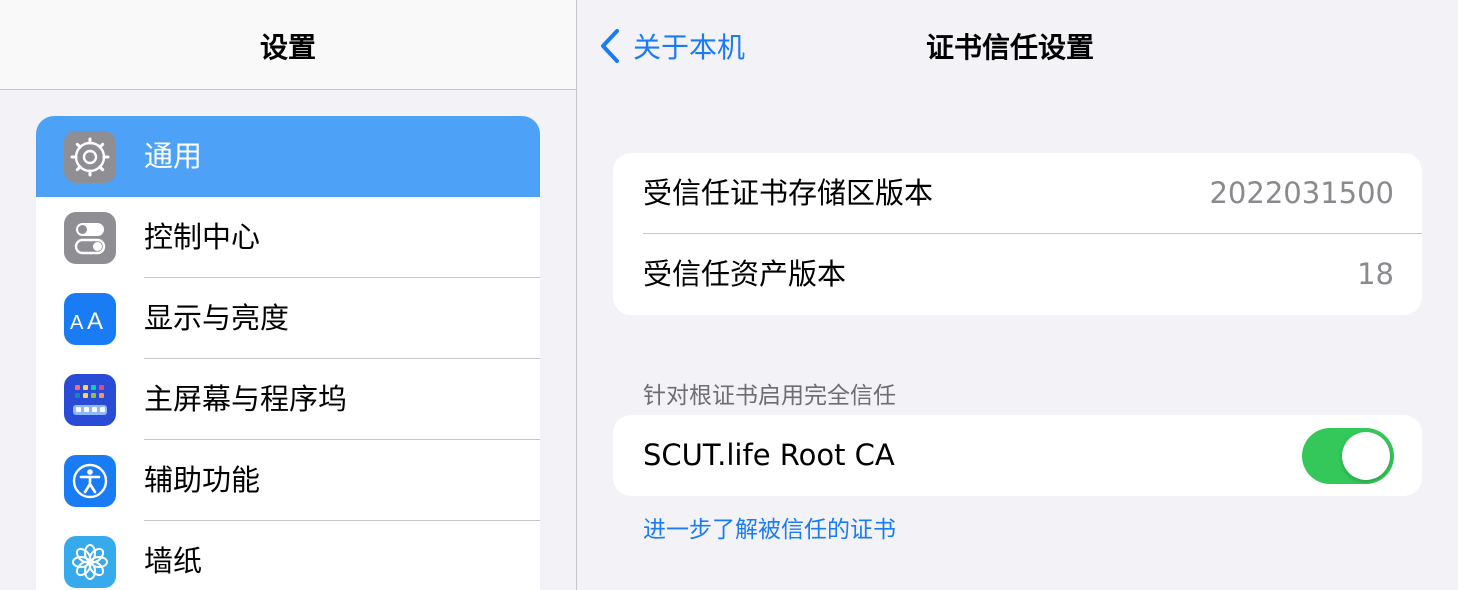 The width and height of the screenshot is (1458, 590). What do you see at coordinates (745, 274) in the screenshot?
I see `row-label: 受信任资产版本` at bounding box center [745, 274].